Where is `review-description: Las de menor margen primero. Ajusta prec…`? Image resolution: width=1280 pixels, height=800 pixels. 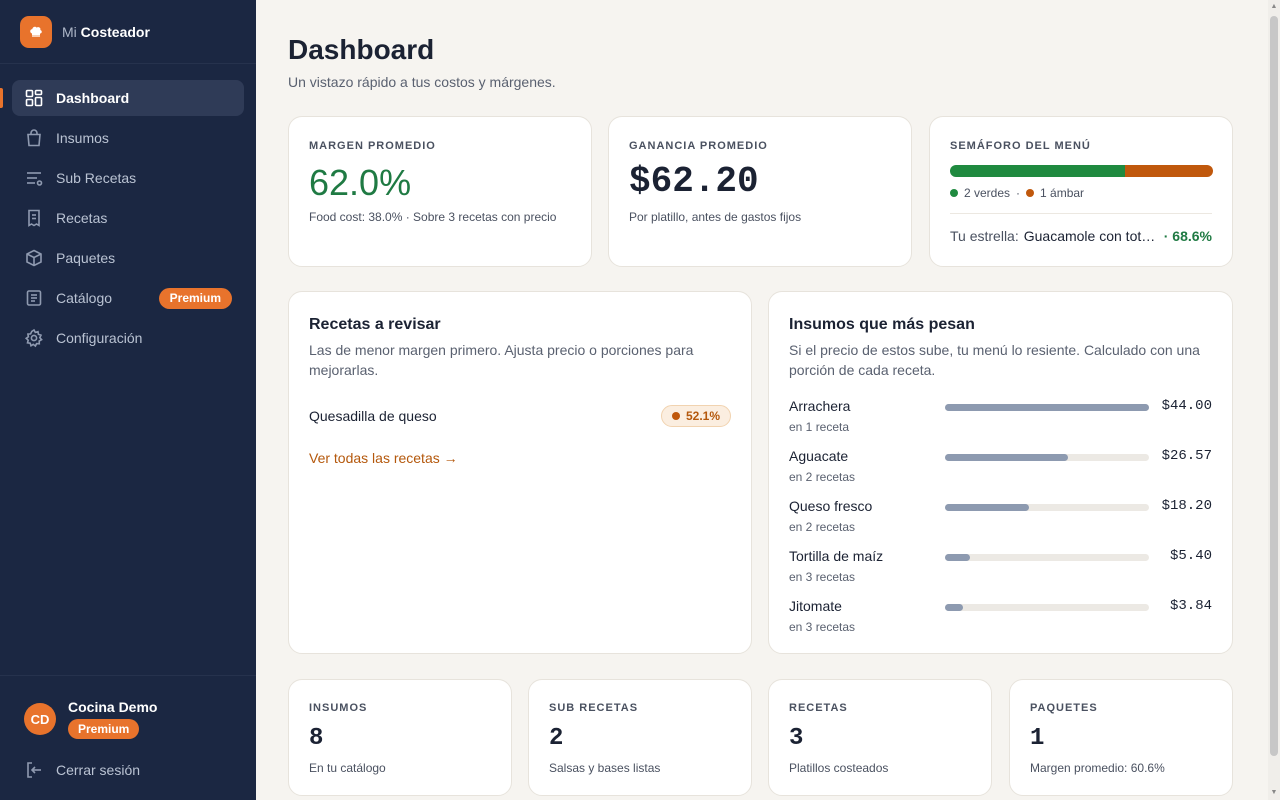 review-description: Las de menor margen primero. Ajusta prec… is located at coordinates (501, 360).